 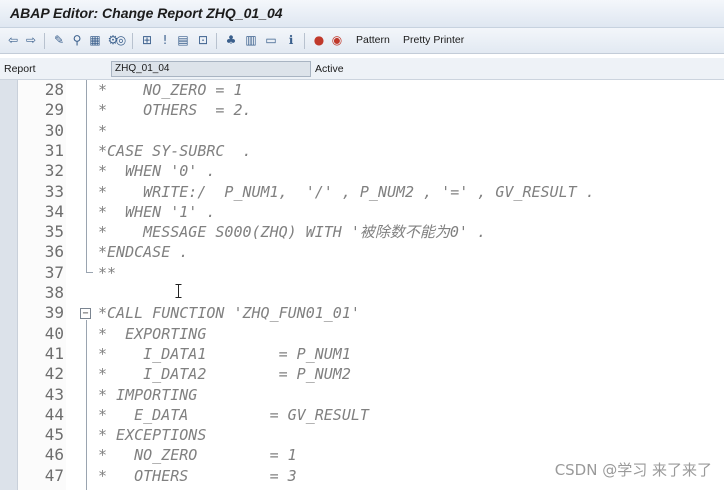 I want to click on line-number: 35, so click(x=54, y=232).